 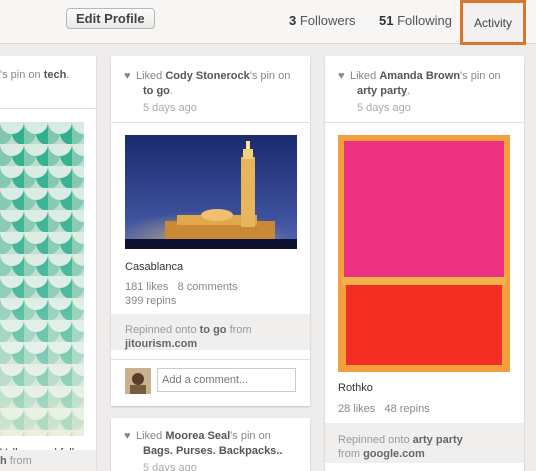 I want to click on activity-tab: Activity, so click(x=493, y=22).